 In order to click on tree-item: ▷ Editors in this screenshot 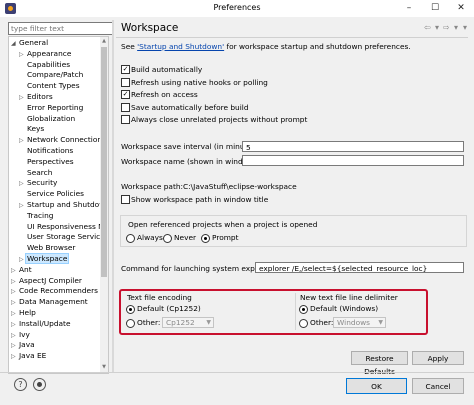, I will do `click(36, 97)`.